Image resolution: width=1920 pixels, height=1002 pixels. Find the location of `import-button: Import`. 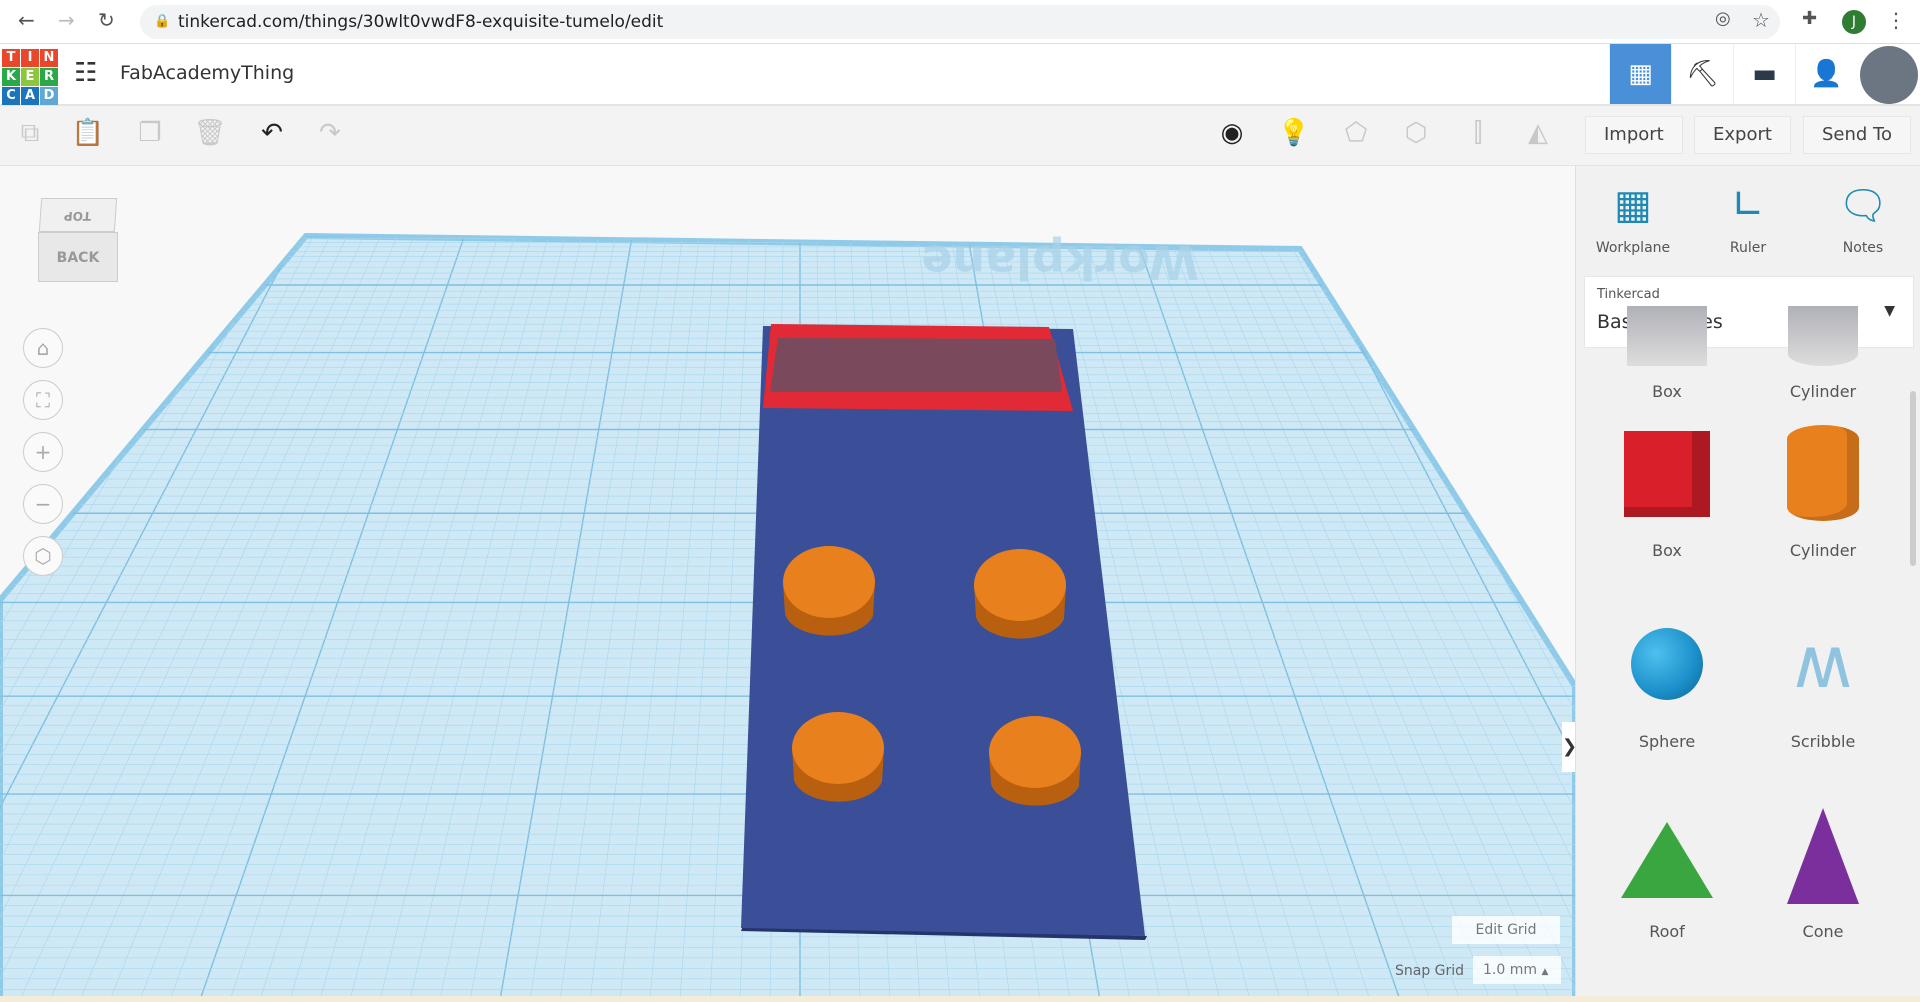

import-button: Import is located at coordinates (1634, 135).